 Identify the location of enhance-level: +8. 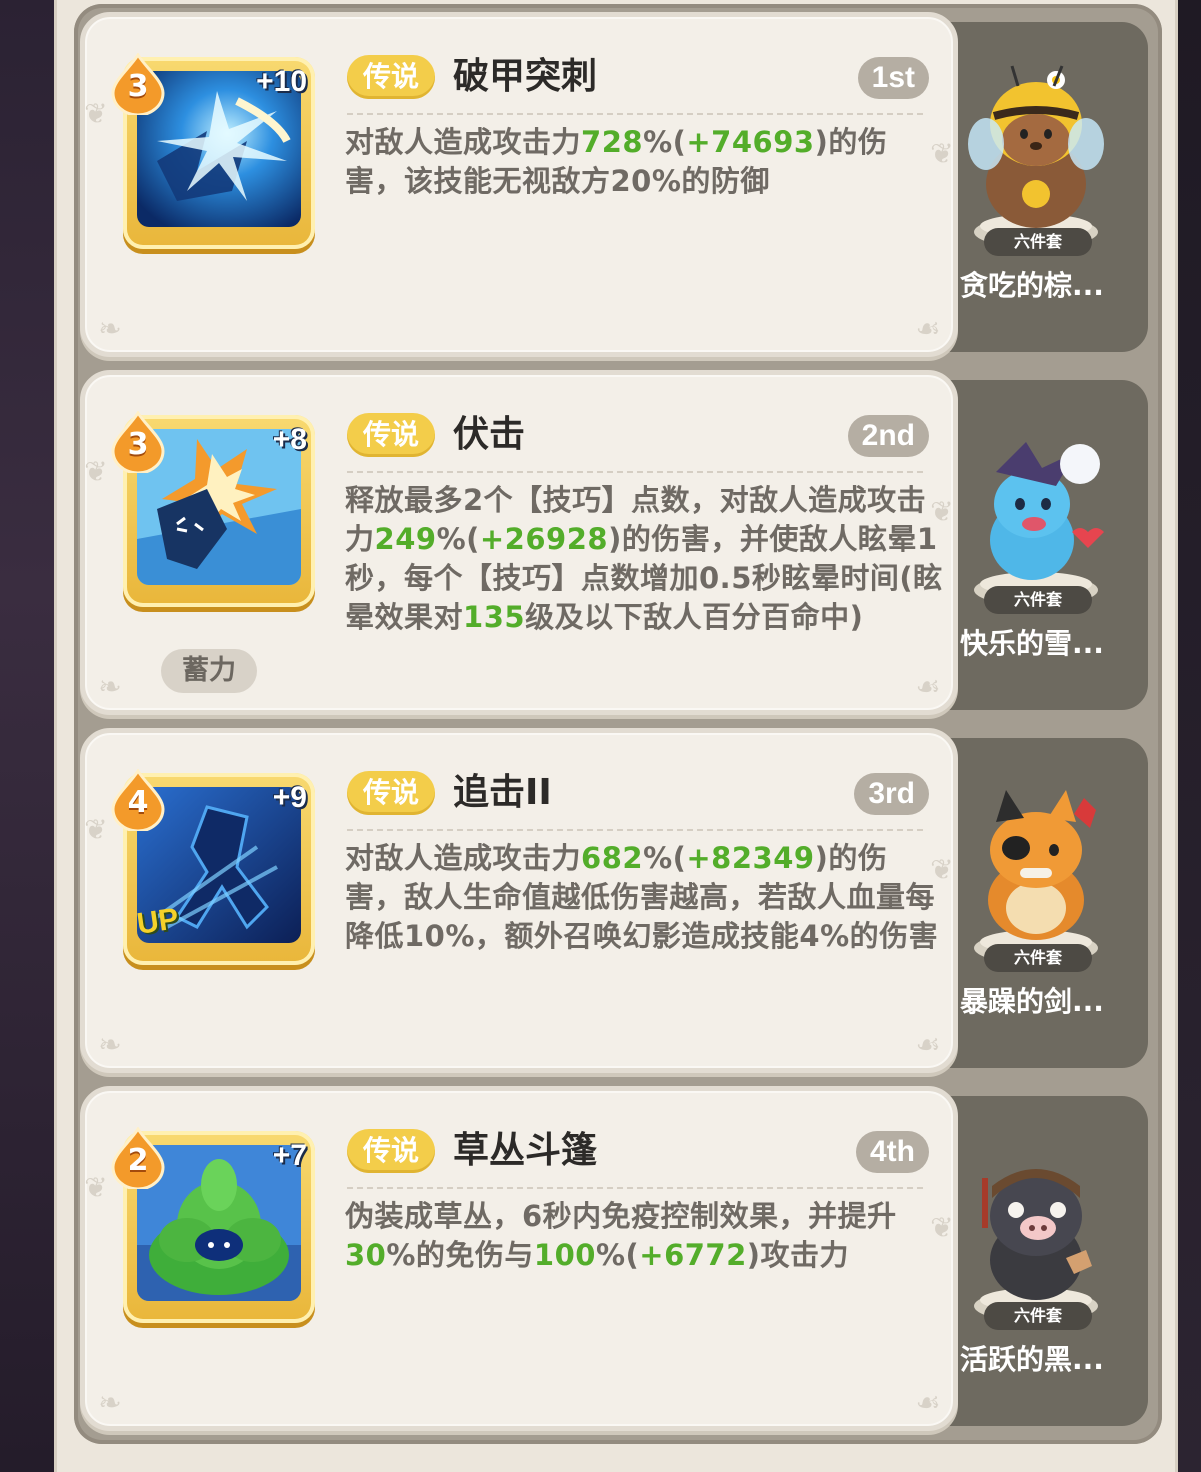
(289, 439).